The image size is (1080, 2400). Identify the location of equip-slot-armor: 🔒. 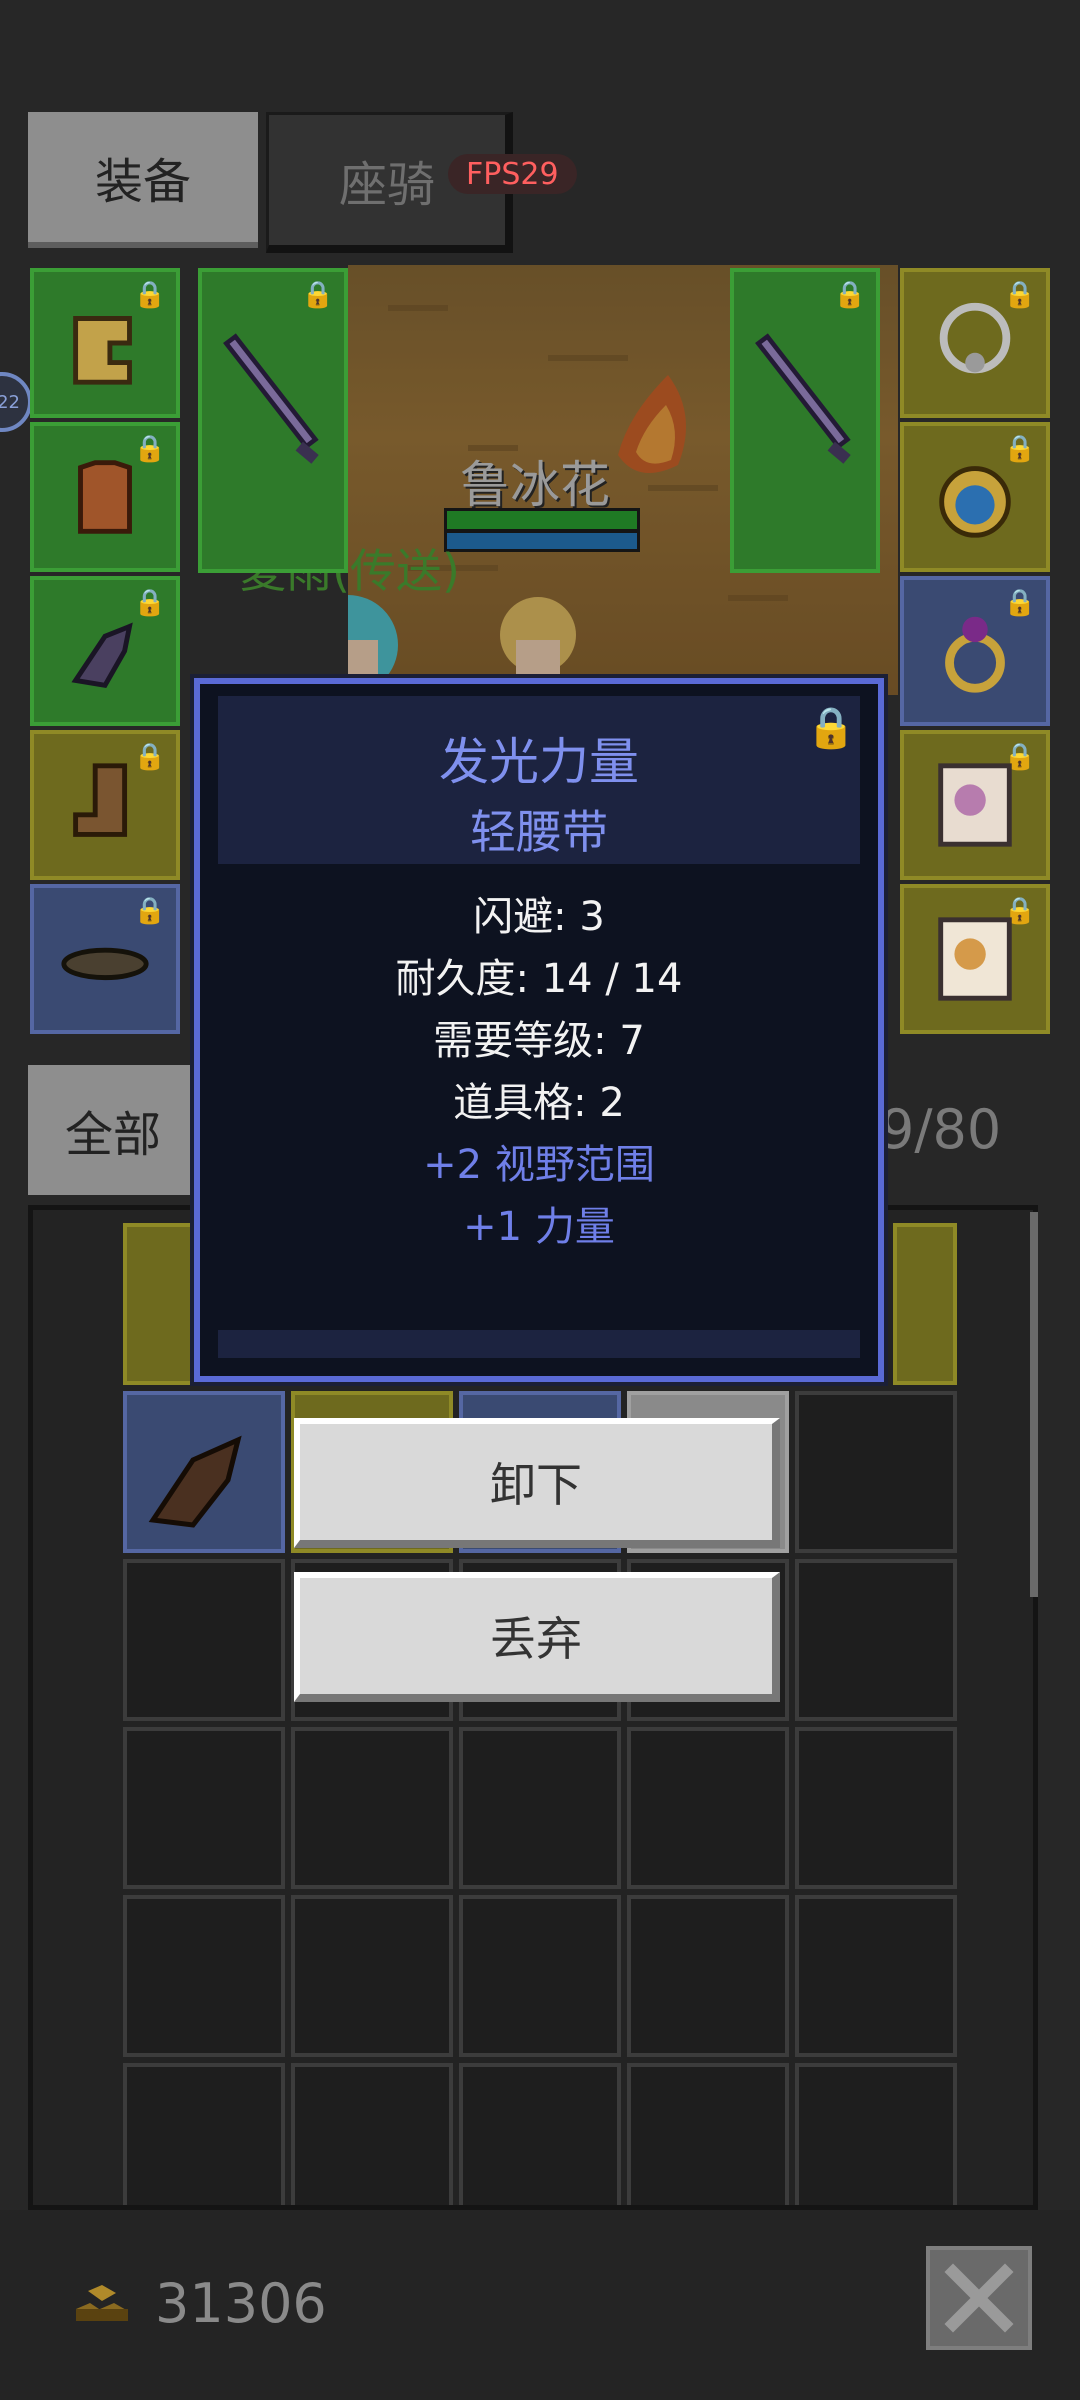
(105, 497).